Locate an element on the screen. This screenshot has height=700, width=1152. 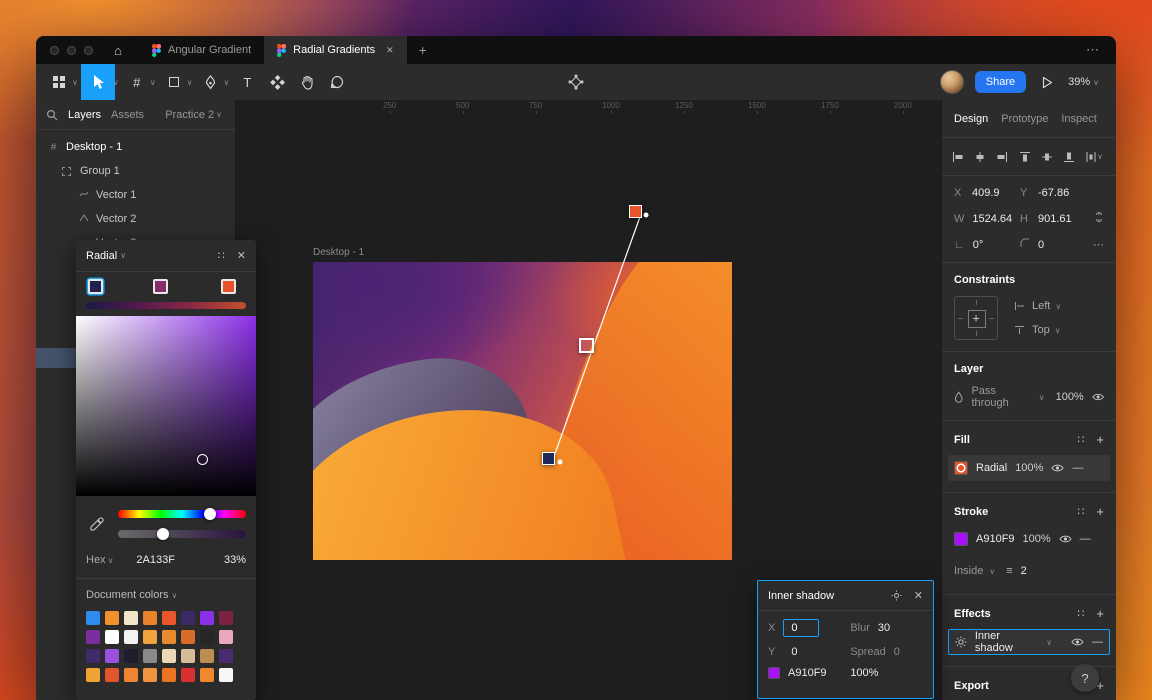
tab-layers: Layers is located at coordinates (84, 115).